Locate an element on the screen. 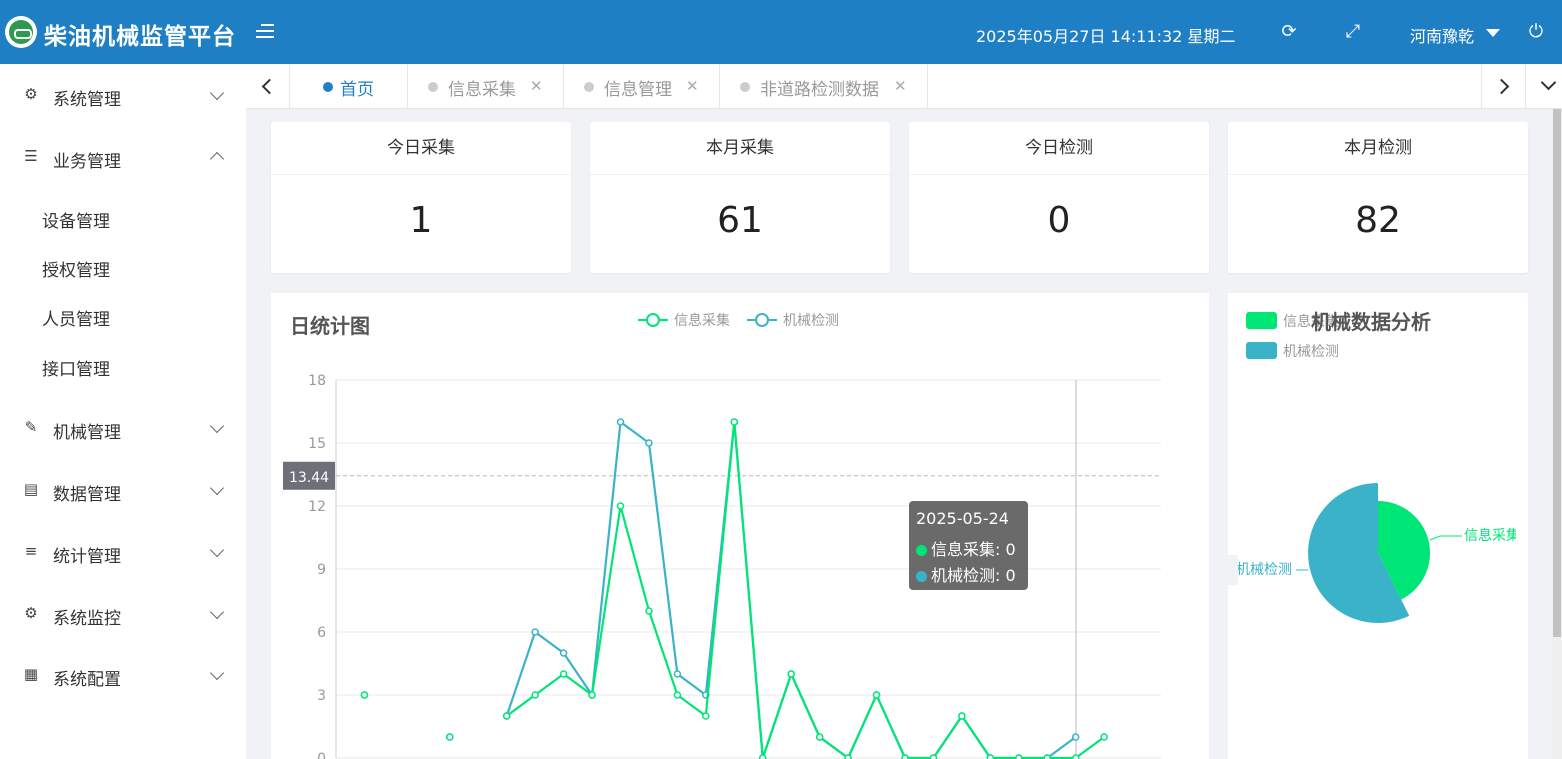 The width and height of the screenshot is (1562, 759). chart-tooltip: 2025-05-24 信息采集: 0 机械检测: 0 is located at coordinates (968, 545).